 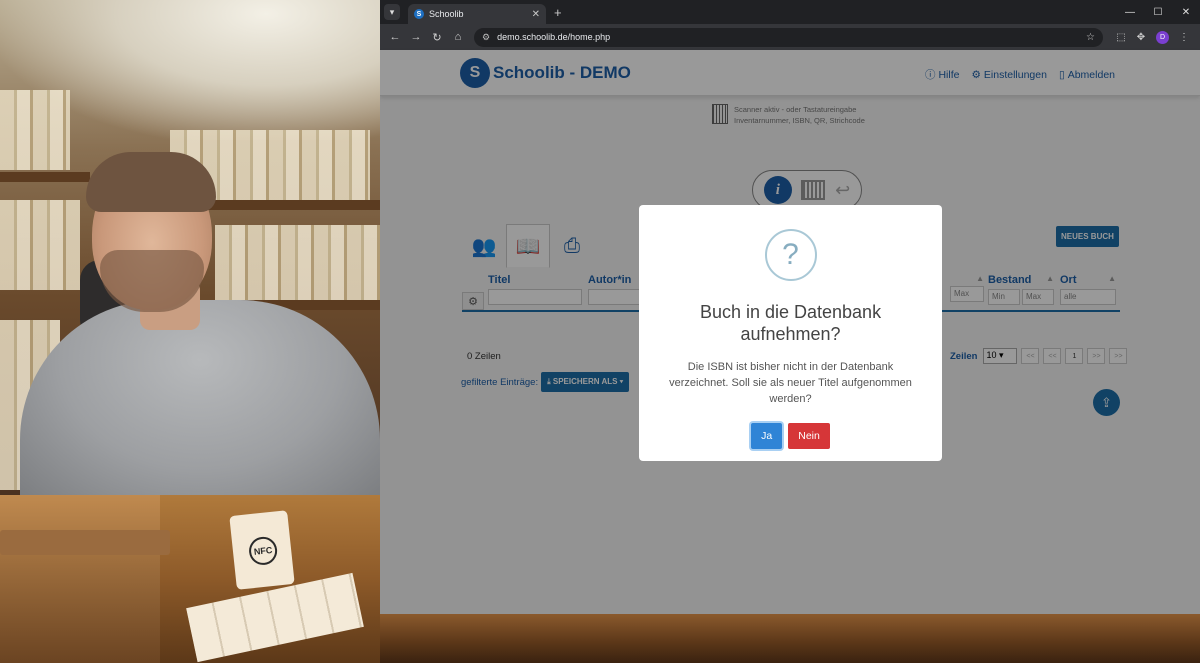 I want to click on tab-search-button: ▾, so click(x=392, y=12).